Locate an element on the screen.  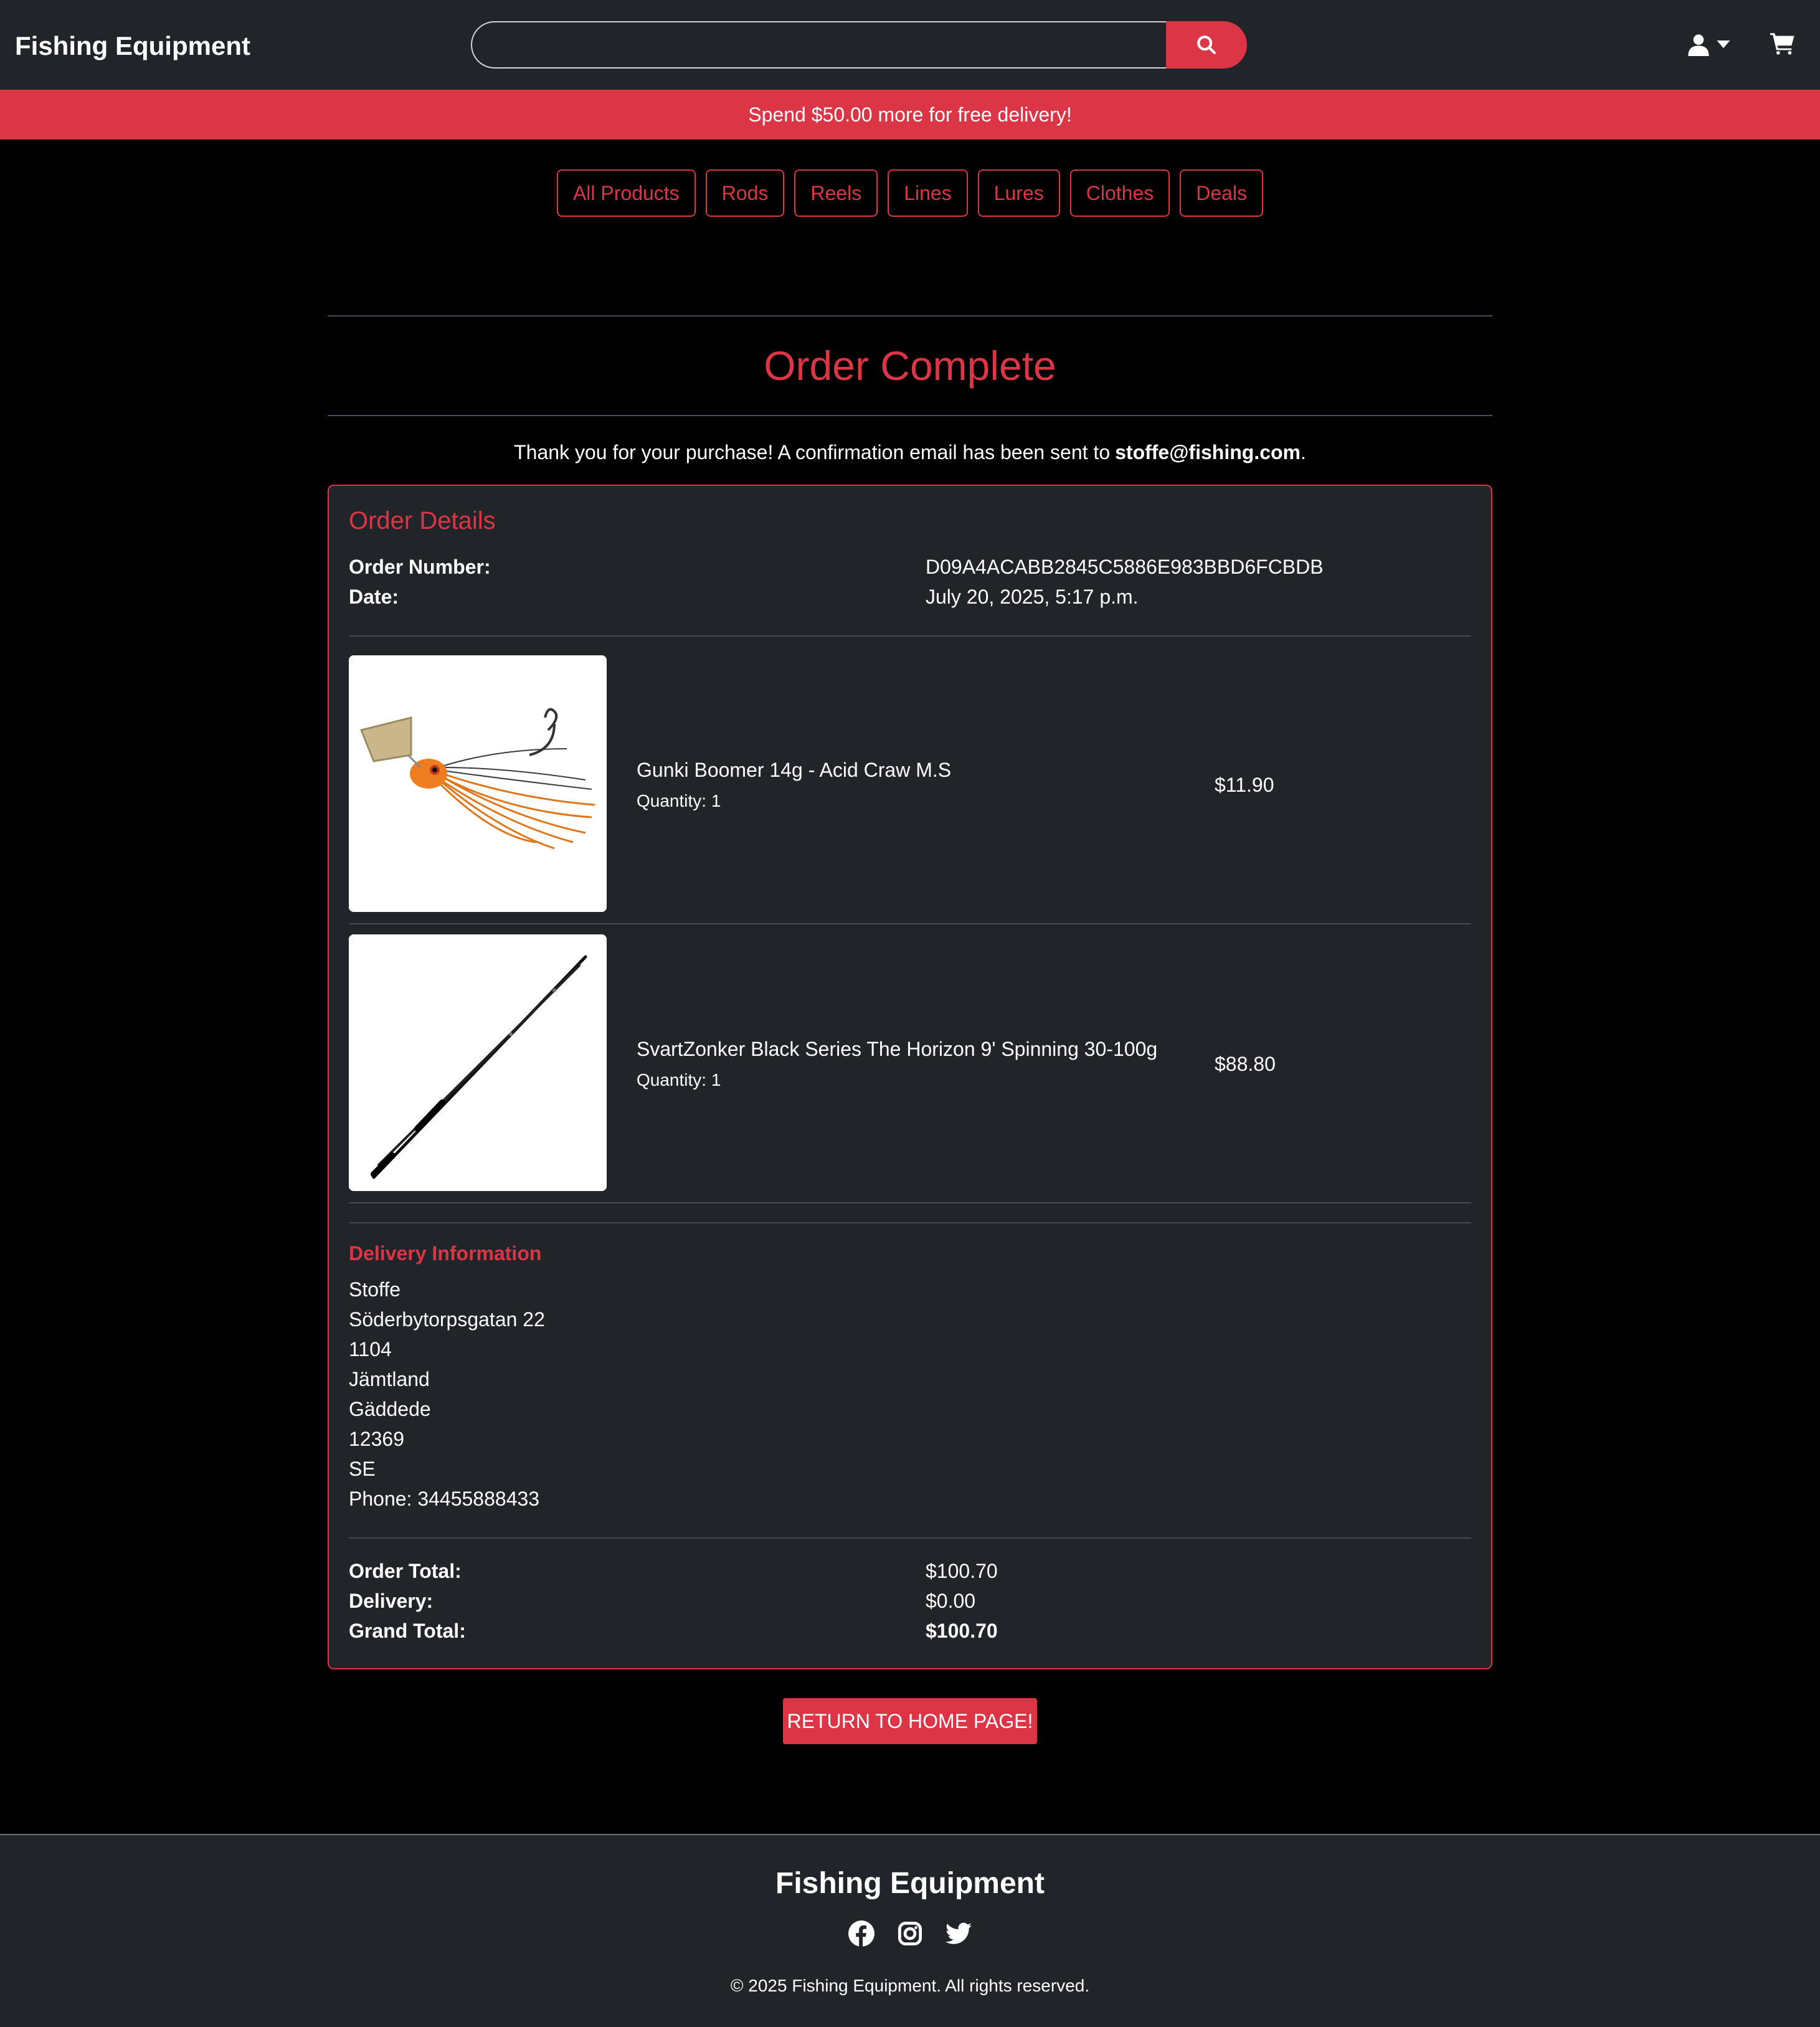
confirmation-email: stoffe@fishing.com is located at coordinates (1208, 451).